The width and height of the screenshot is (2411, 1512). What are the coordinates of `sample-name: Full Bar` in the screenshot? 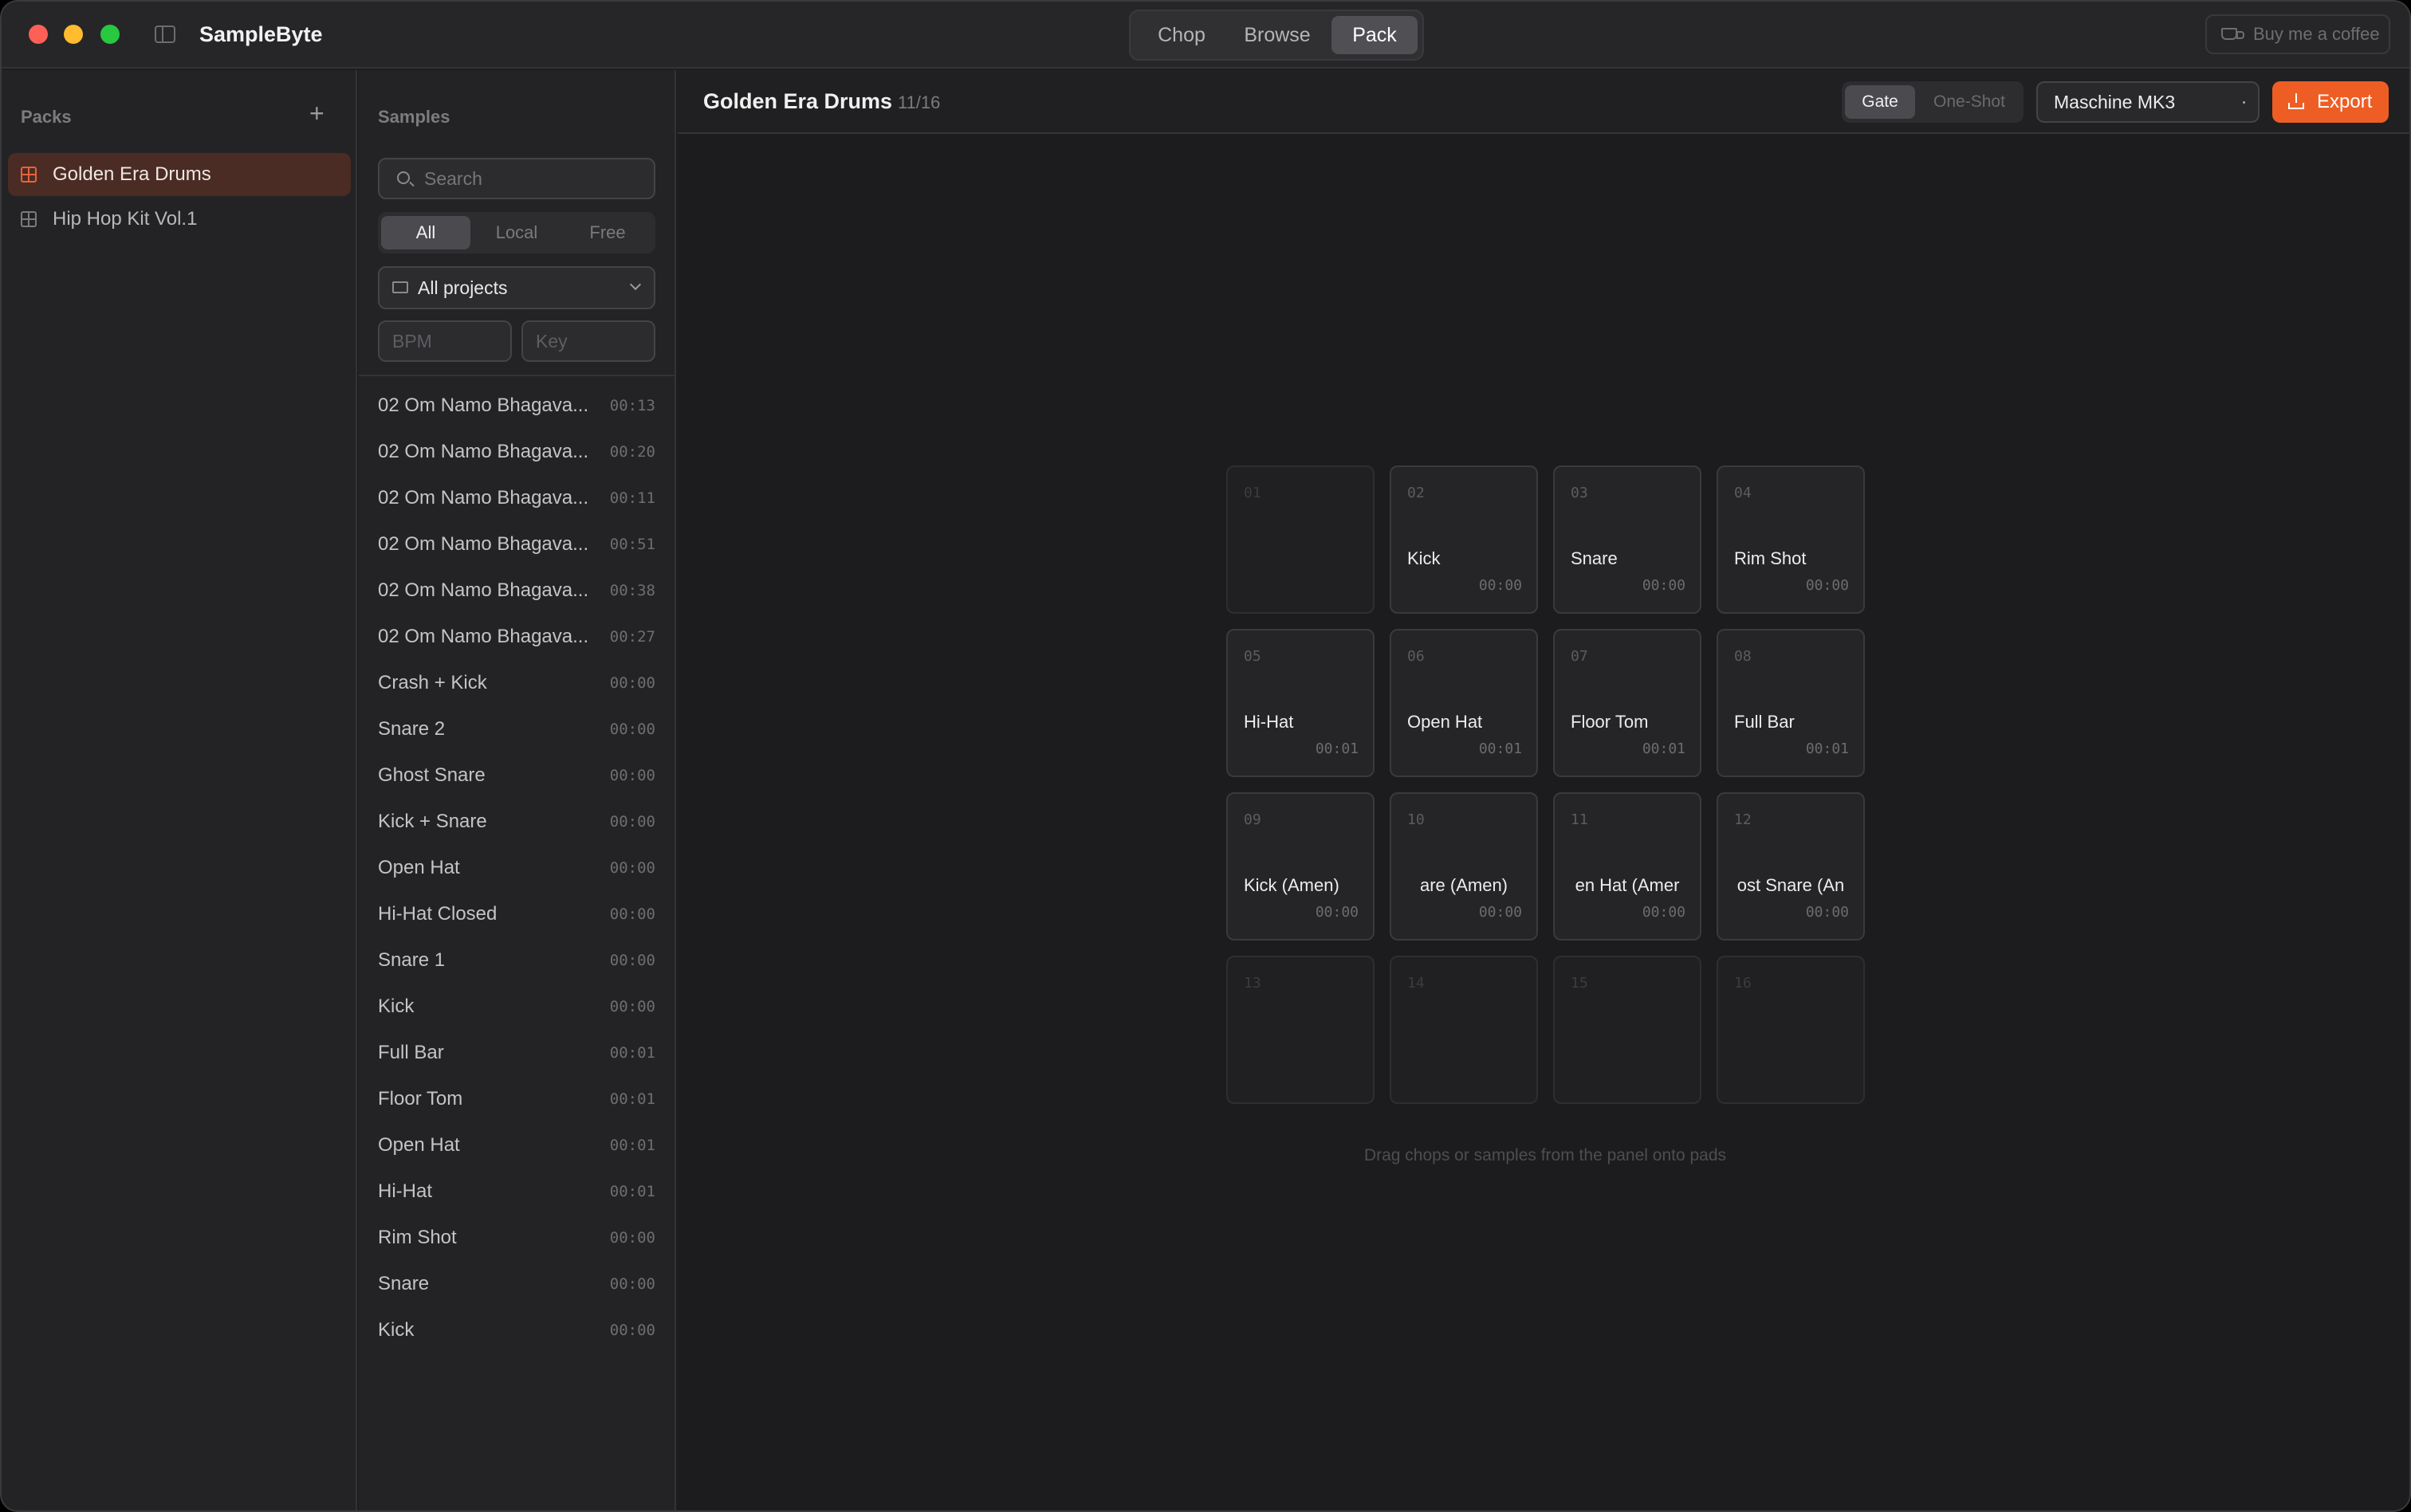 It's located at (411, 1052).